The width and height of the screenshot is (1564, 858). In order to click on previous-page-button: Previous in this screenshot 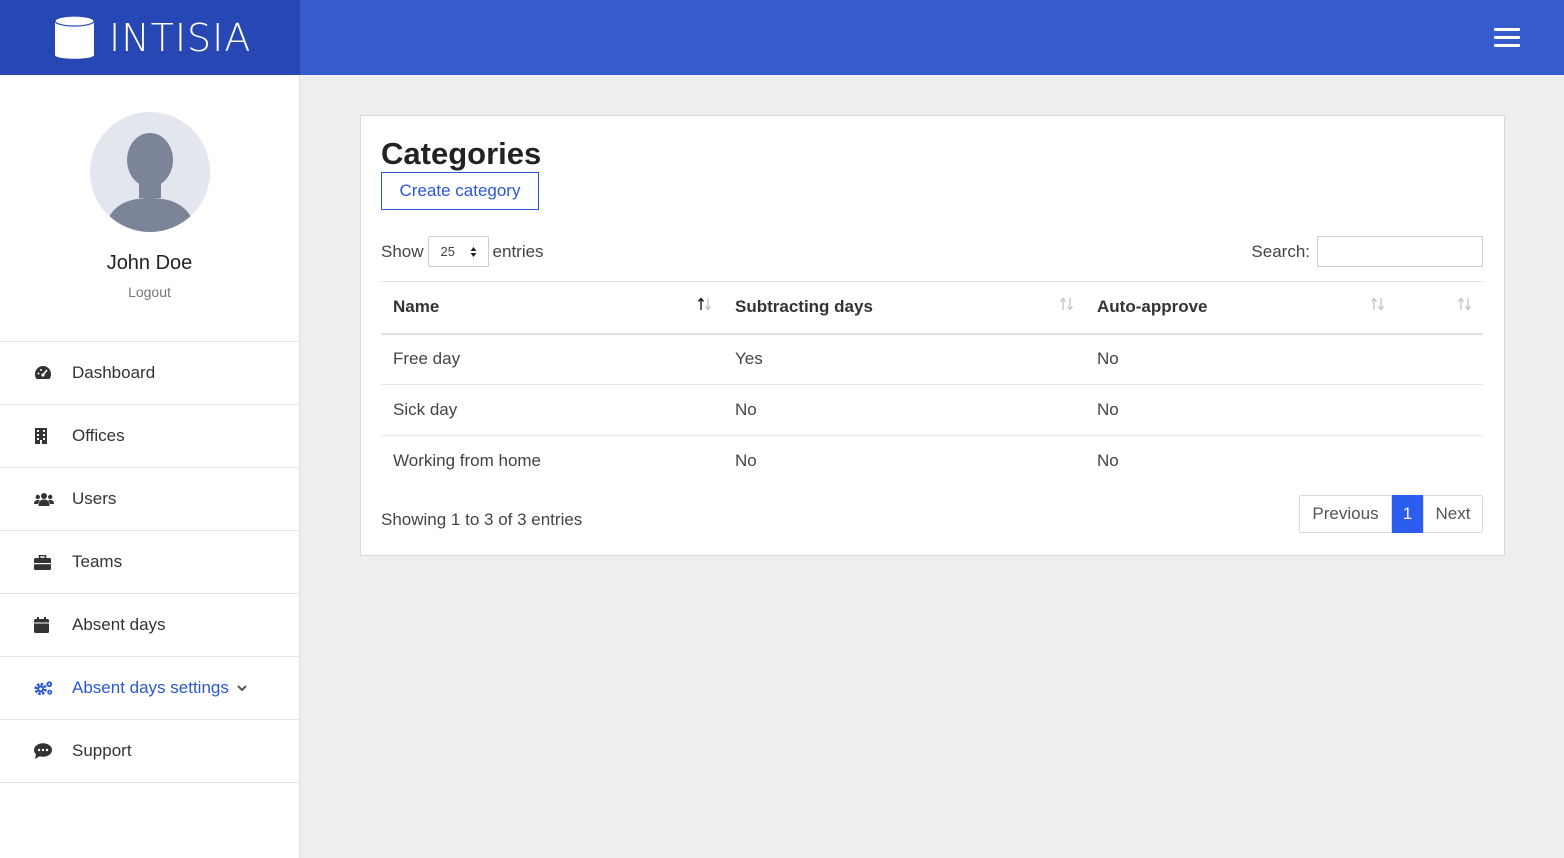, I will do `click(1345, 514)`.